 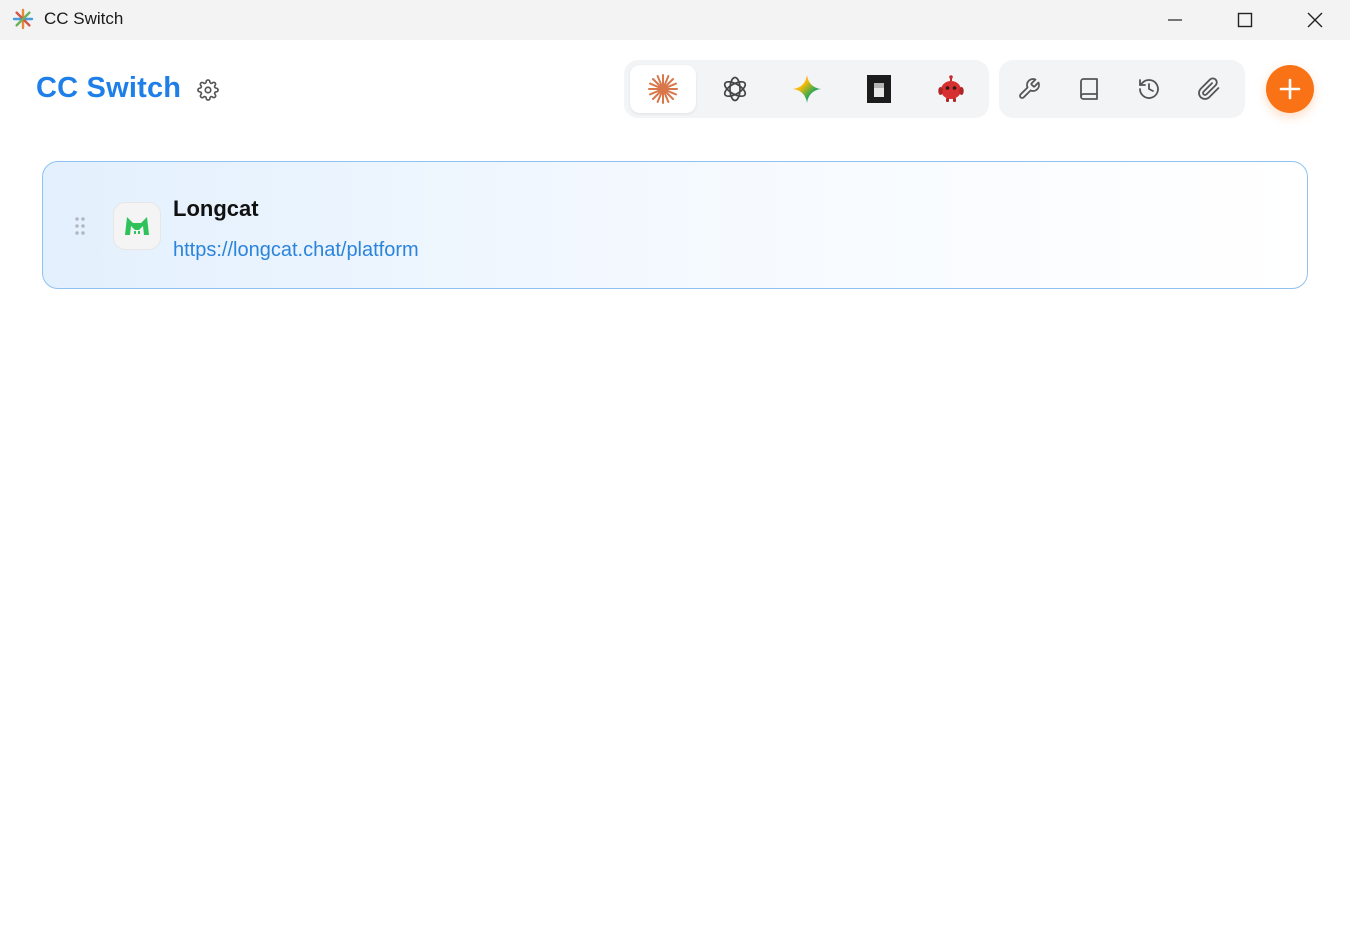 I want to click on tab-openai, so click(x=735, y=89).